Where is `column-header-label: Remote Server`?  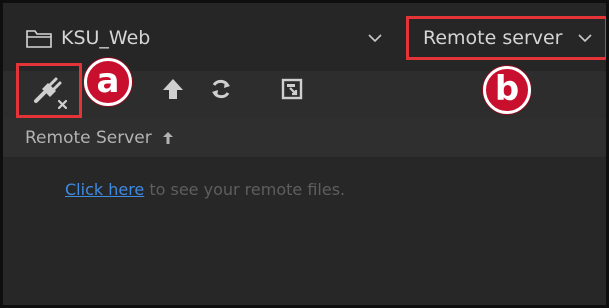
column-header-label: Remote Server is located at coordinates (88, 137).